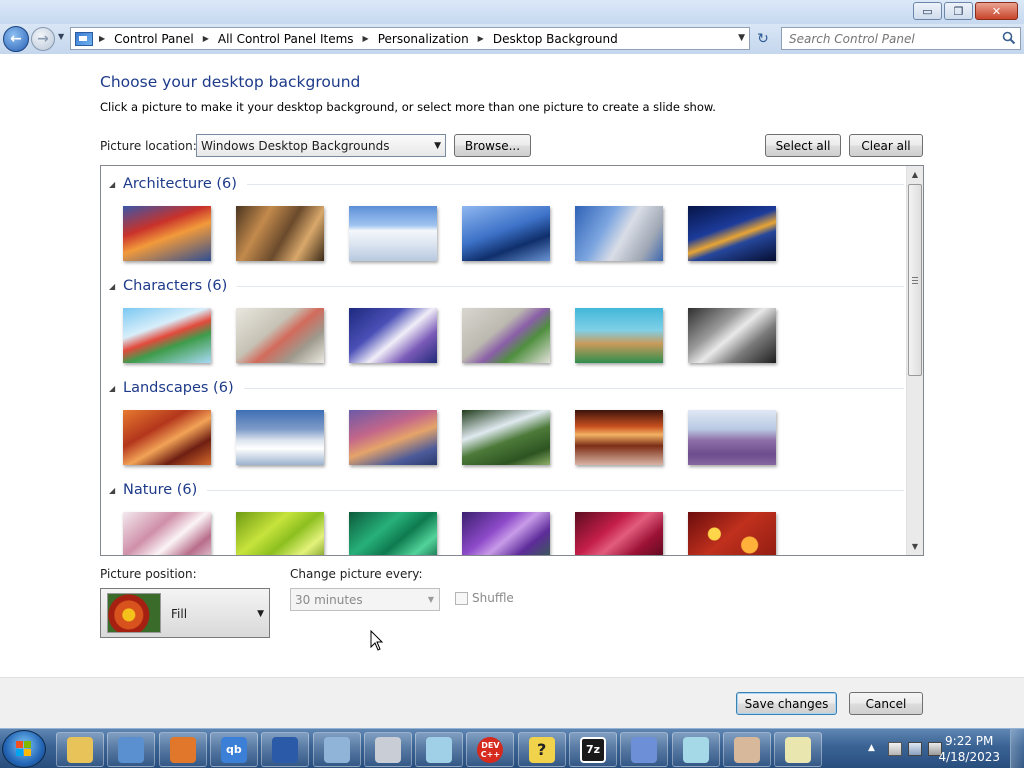  I want to click on qbittorrent-icon: qb, so click(233, 749).